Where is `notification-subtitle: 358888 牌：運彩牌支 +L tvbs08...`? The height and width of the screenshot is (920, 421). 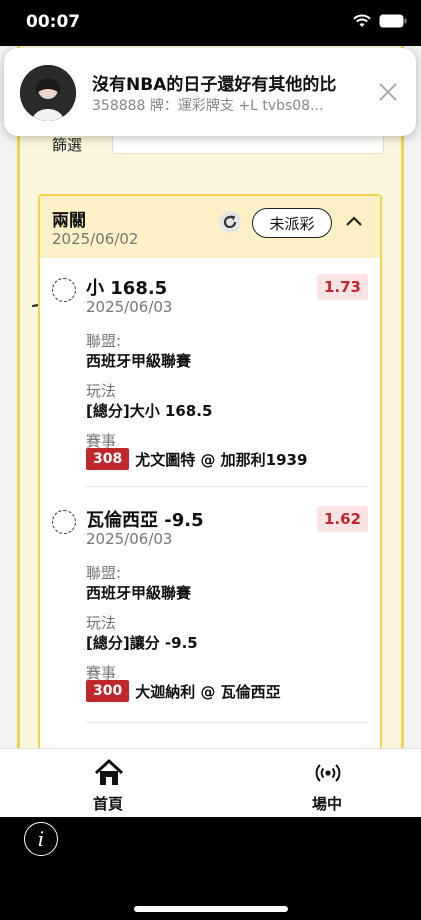
notification-subtitle: 358888 牌：運彩牌支 +L tvbs08... is located at coordinates (208, 106).